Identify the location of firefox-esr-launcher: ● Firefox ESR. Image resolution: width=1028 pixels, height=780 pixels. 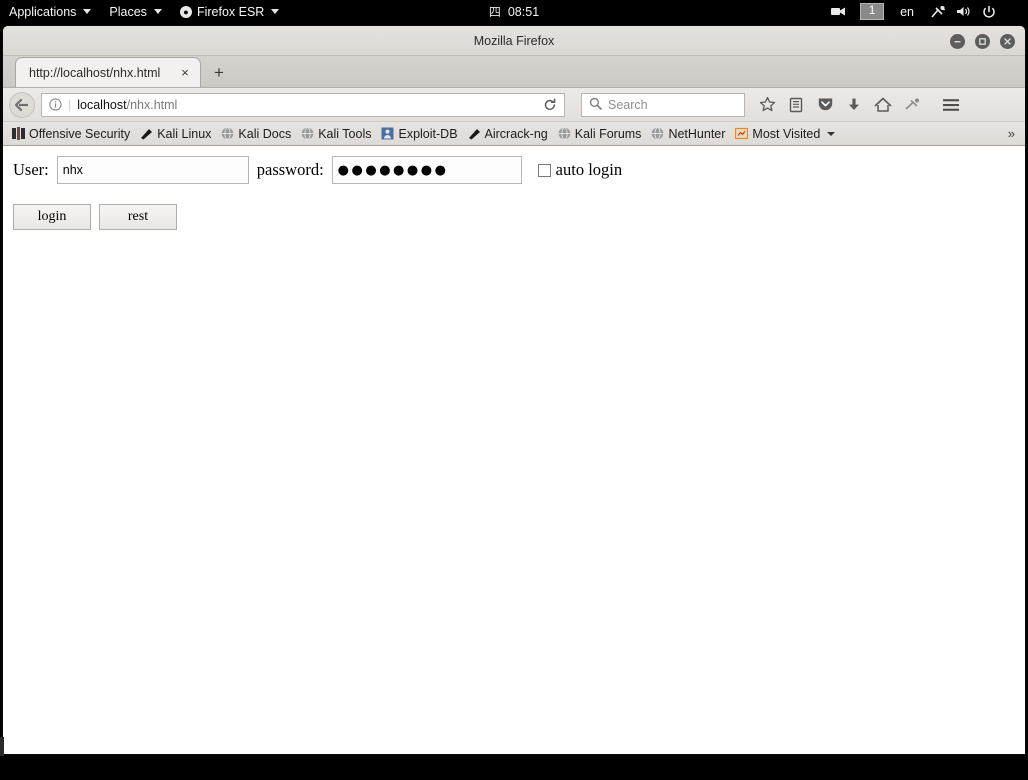
(229, 11).